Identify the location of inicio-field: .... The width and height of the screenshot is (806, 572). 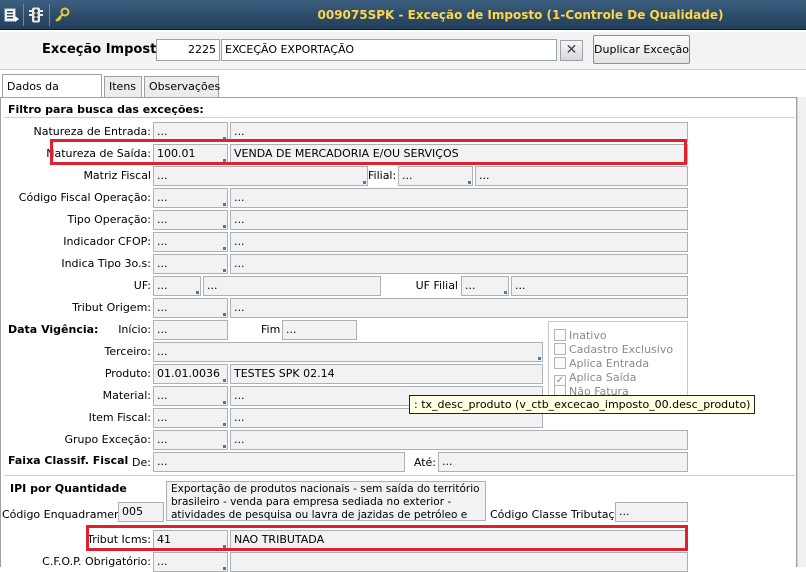
(190, 330).